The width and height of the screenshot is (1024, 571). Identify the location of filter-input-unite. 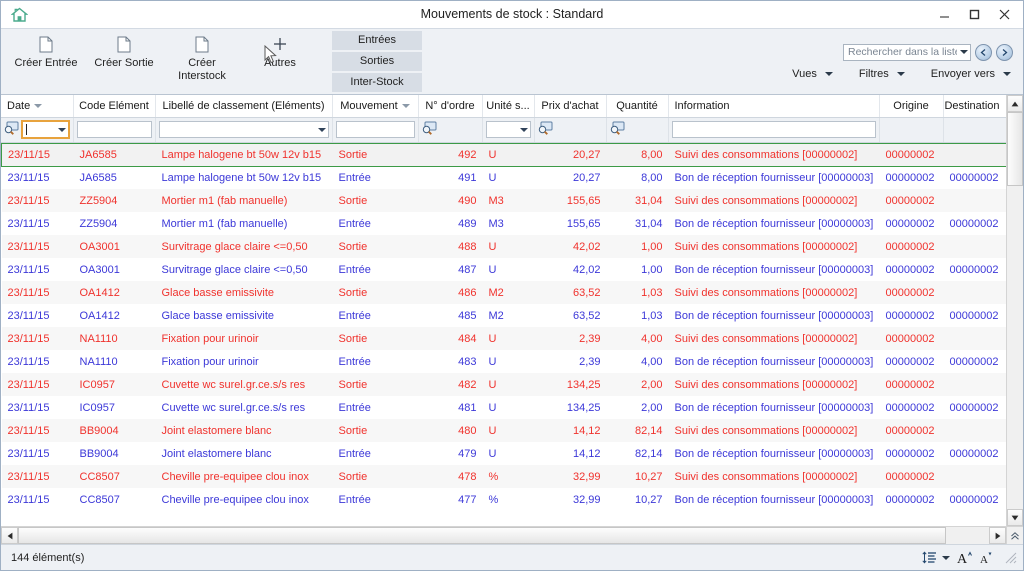
(508, 129).